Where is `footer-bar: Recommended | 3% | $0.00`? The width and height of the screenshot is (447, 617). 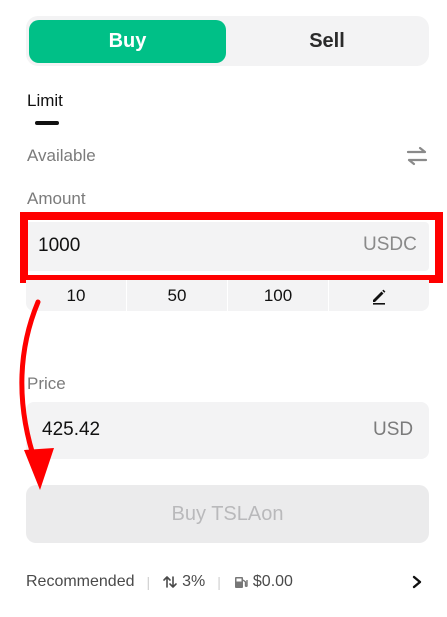 footer-bar: Recommended | 3% | $0.00 is located at coordinates (227, 582).